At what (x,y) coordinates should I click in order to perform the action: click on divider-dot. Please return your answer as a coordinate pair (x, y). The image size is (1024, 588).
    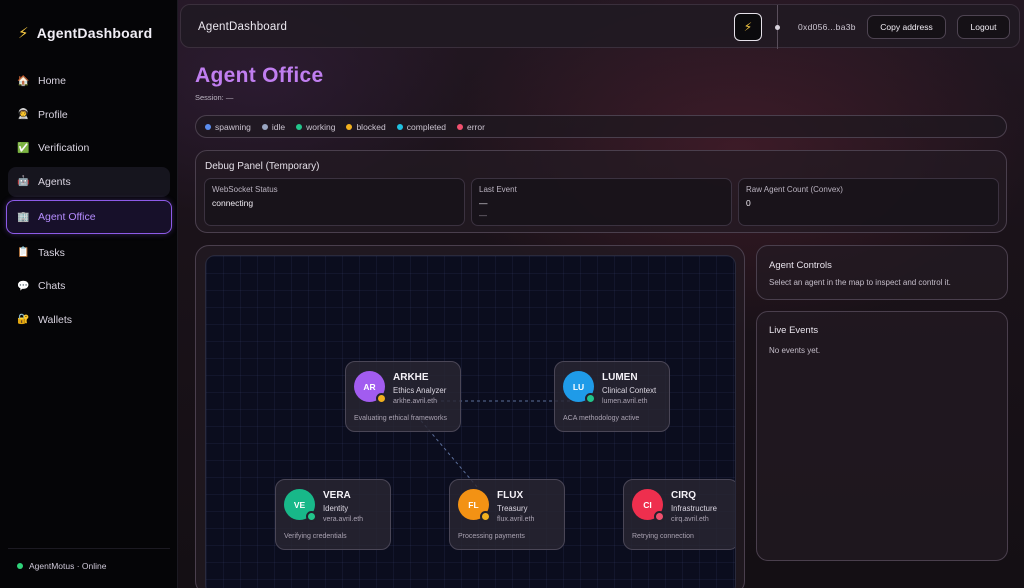
    Looking at the image, I should click on (777, 27).